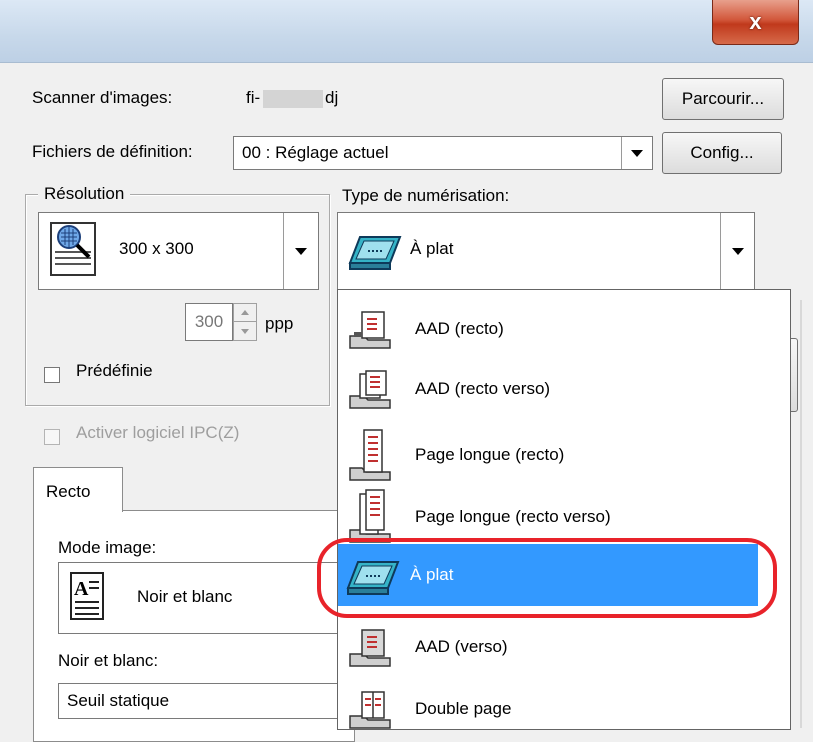 The width and height of the screenshot is (813, 742). Describe the element at coordinates (372, 648) in the screenshot. I see `adf-back-icon` at that location.